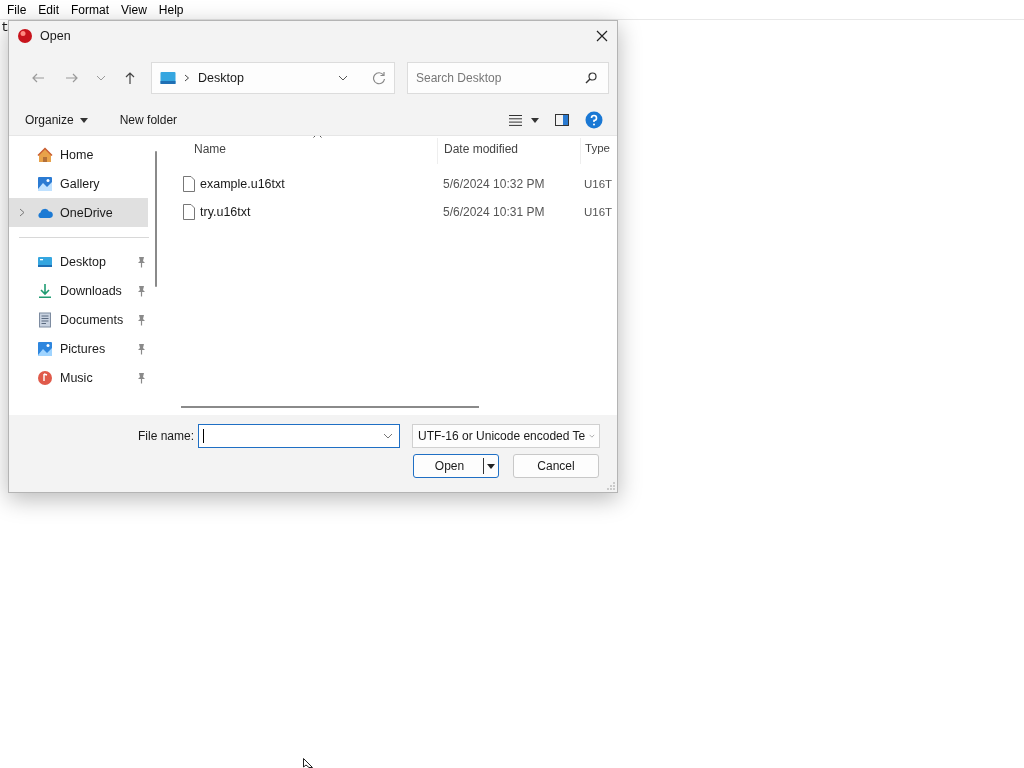  What do you see at coordinates (45, 319) in the screenshot?
I see `document-icon` at bounding box center [45, 319].